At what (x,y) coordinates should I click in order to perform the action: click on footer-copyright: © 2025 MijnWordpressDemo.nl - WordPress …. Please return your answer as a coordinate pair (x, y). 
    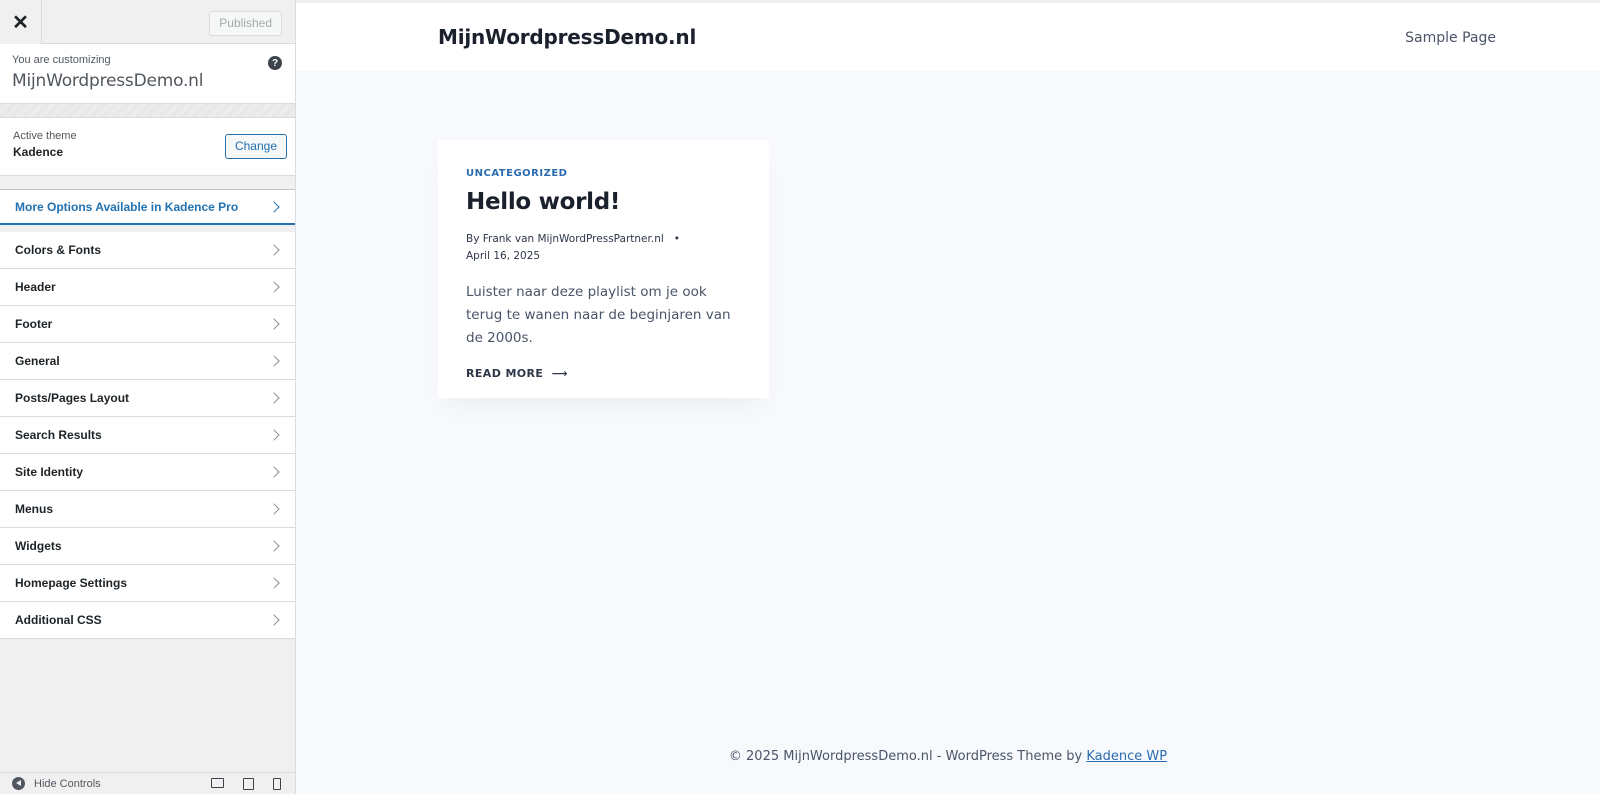
    Looking at the image, I should click on (907, 756).